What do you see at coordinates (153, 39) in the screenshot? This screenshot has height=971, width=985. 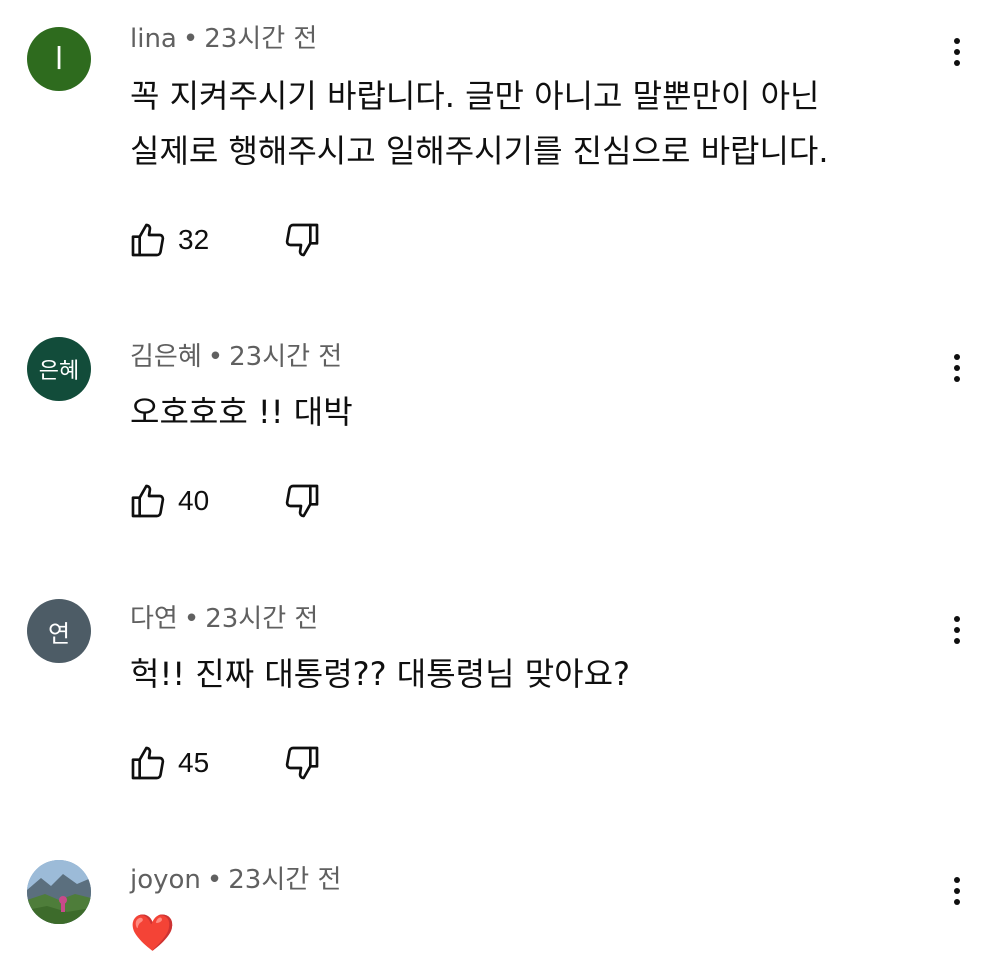 I see `author-name: lina` at bounding box center [153, 39].